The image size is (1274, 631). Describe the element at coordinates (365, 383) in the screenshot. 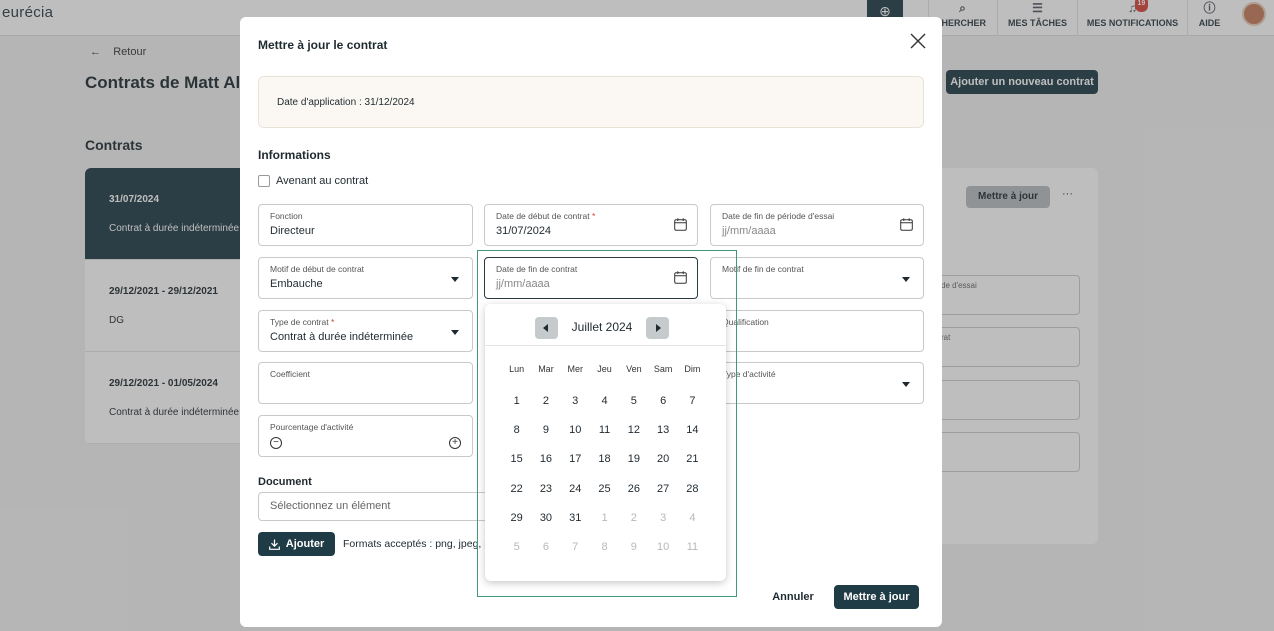

I see `coefficient-field: Coefficient` at that location.